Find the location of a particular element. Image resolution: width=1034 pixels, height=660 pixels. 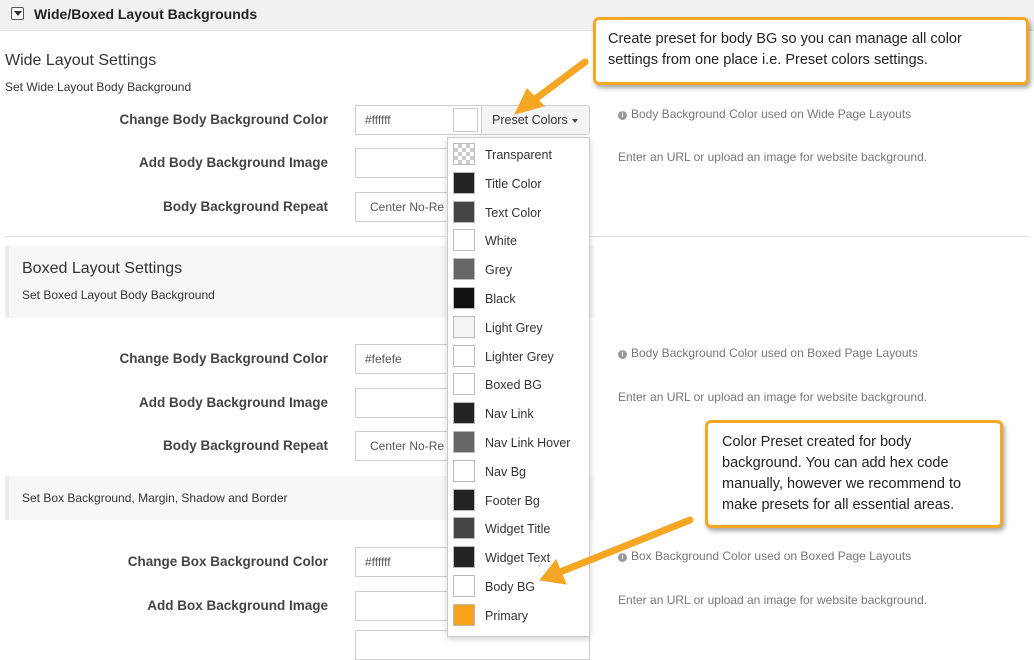

arrow-top-line is located at coordinates (559, 81).